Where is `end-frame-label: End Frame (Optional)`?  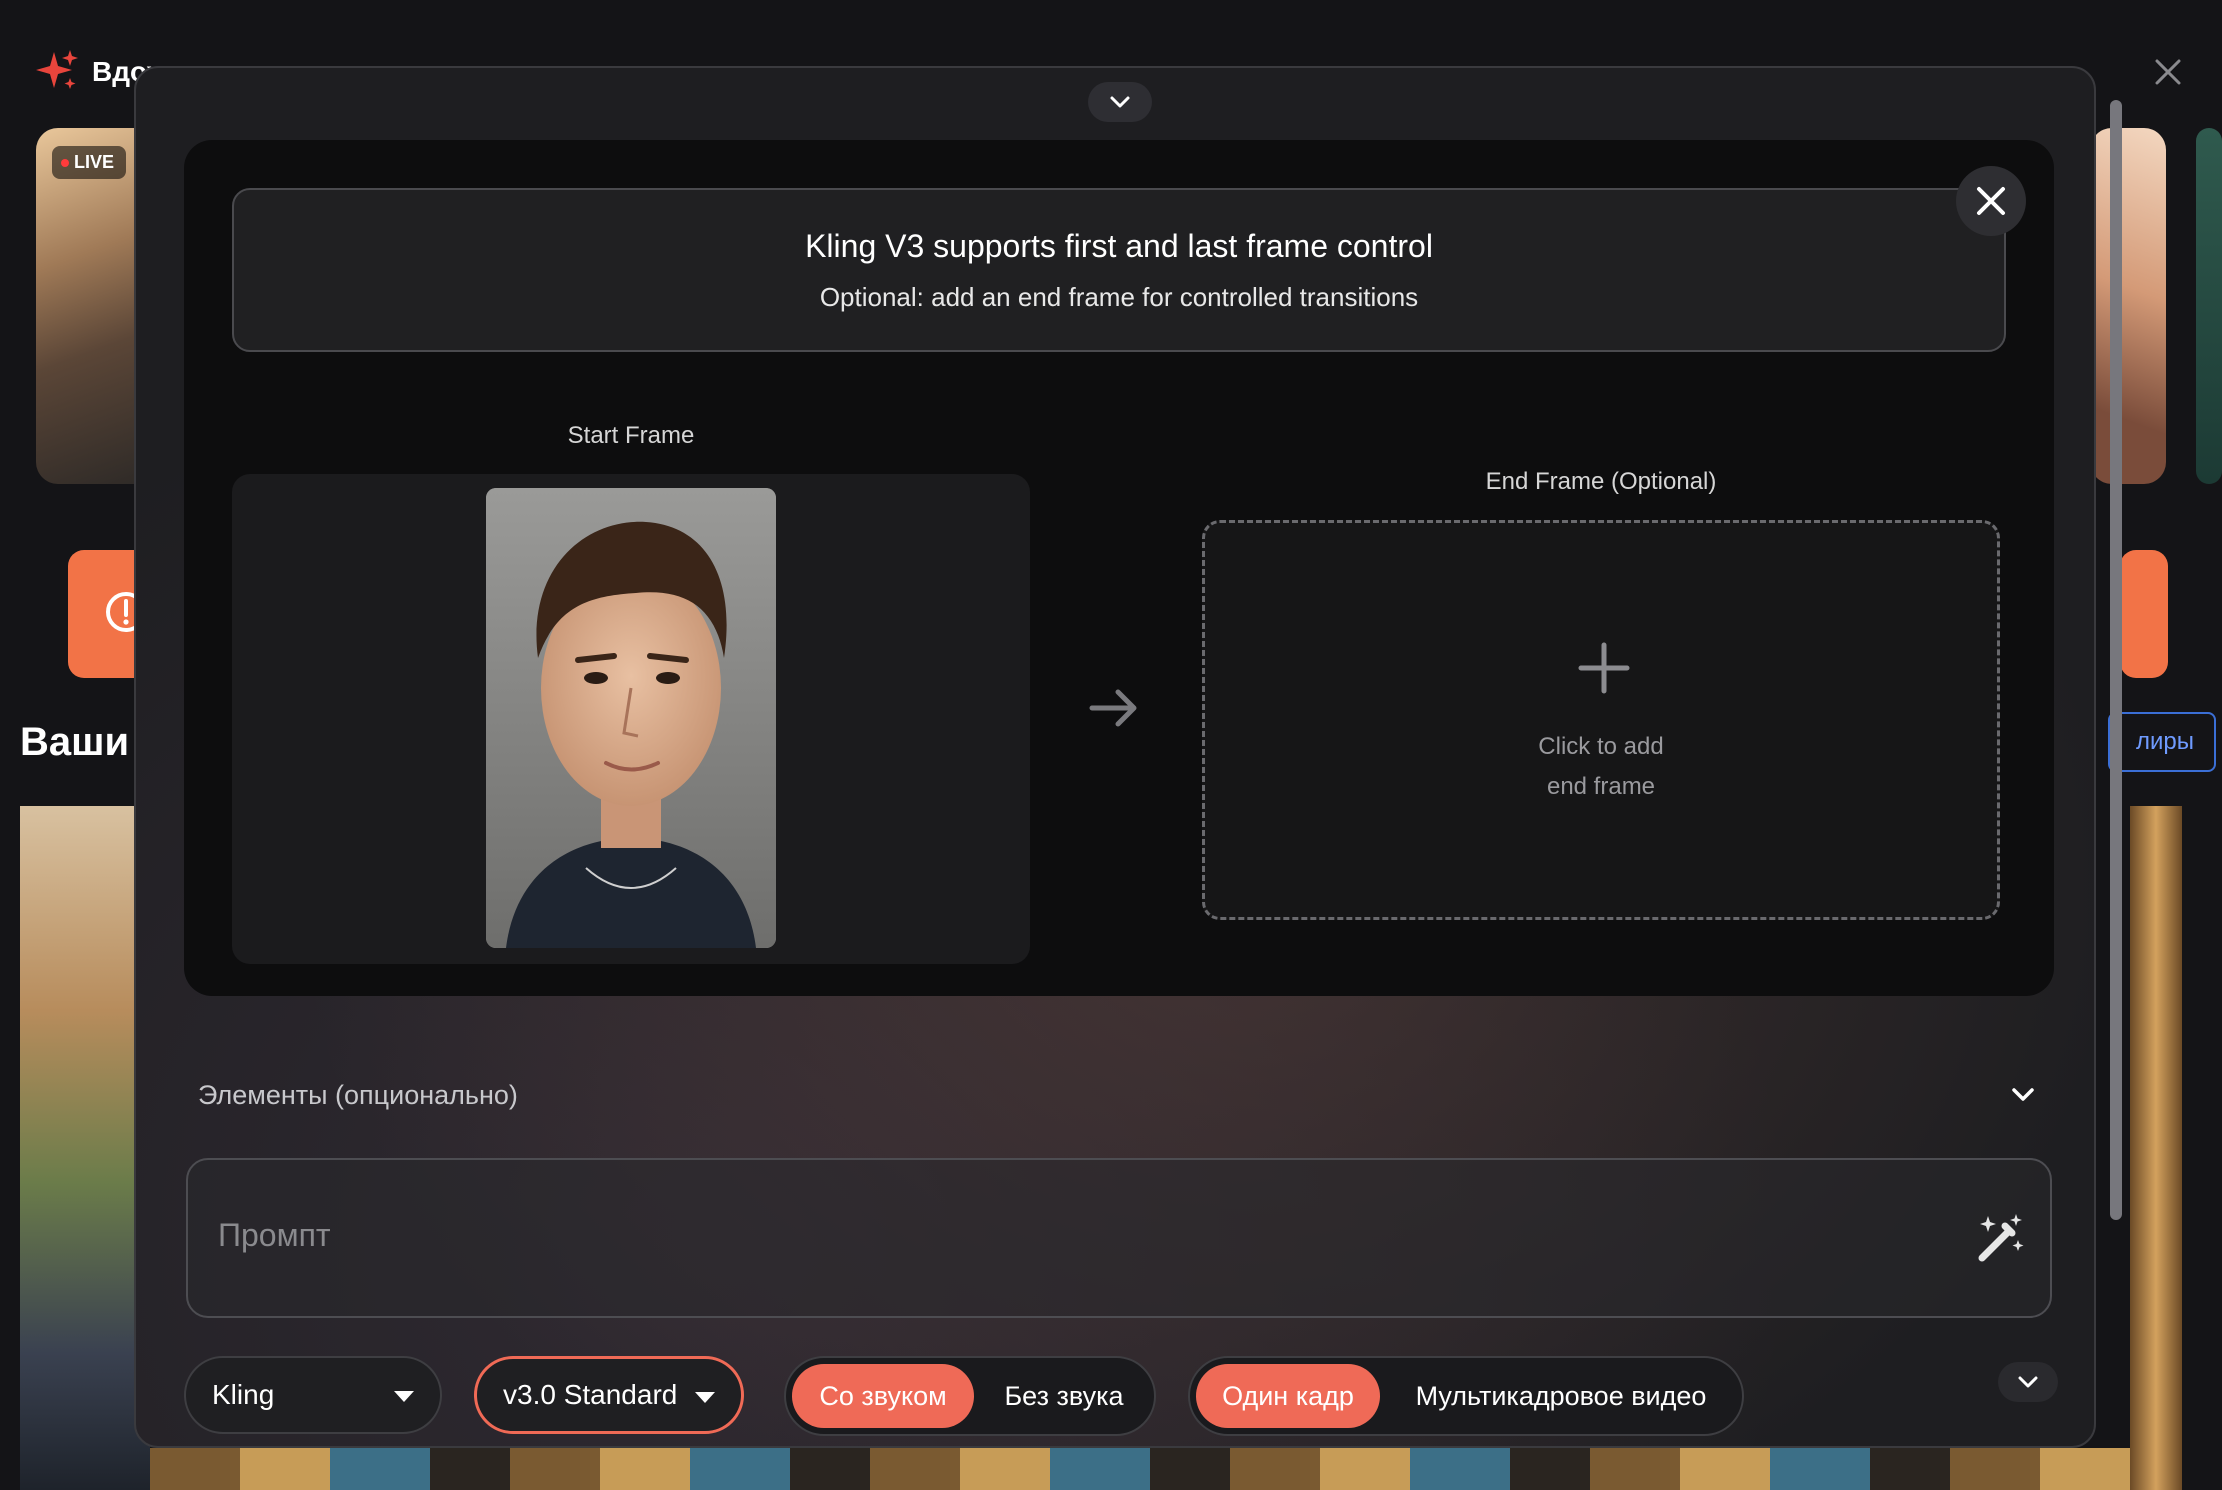 end-frame-label: End Frame (Optional) is located at coordinates (1601, 481).